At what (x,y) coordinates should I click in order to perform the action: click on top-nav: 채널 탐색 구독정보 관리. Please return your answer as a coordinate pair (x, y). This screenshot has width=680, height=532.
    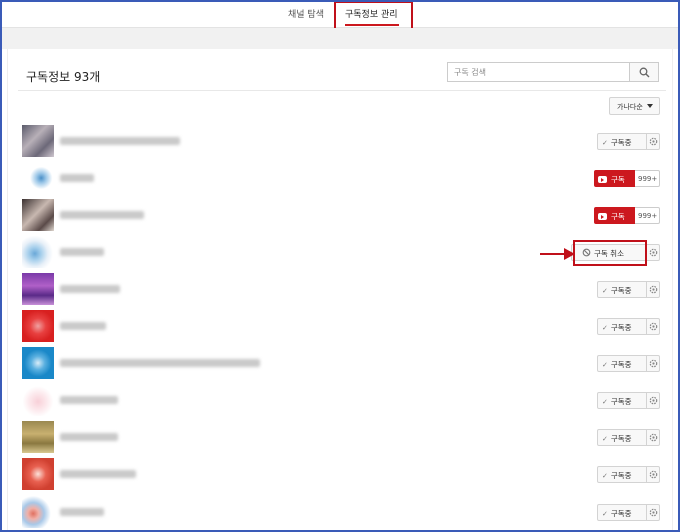
    Looking at the image, I should click on (340, 15).